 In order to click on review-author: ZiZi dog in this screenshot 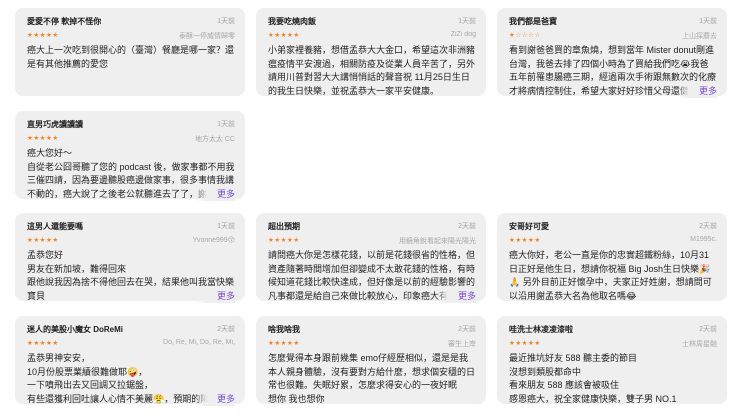, I will do `click(463, 34)`.